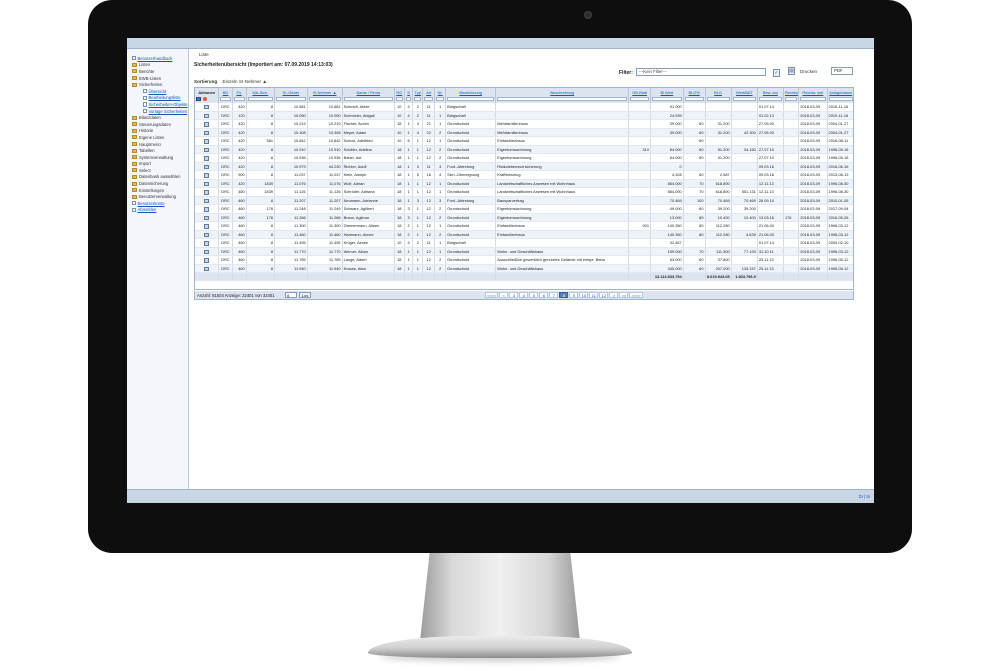 The image size is (1000, 667). What do you see at coordinates (471, 92) in the screenshot?
I see `column-header: Bezeichnung` at bounding box center [471, 92].